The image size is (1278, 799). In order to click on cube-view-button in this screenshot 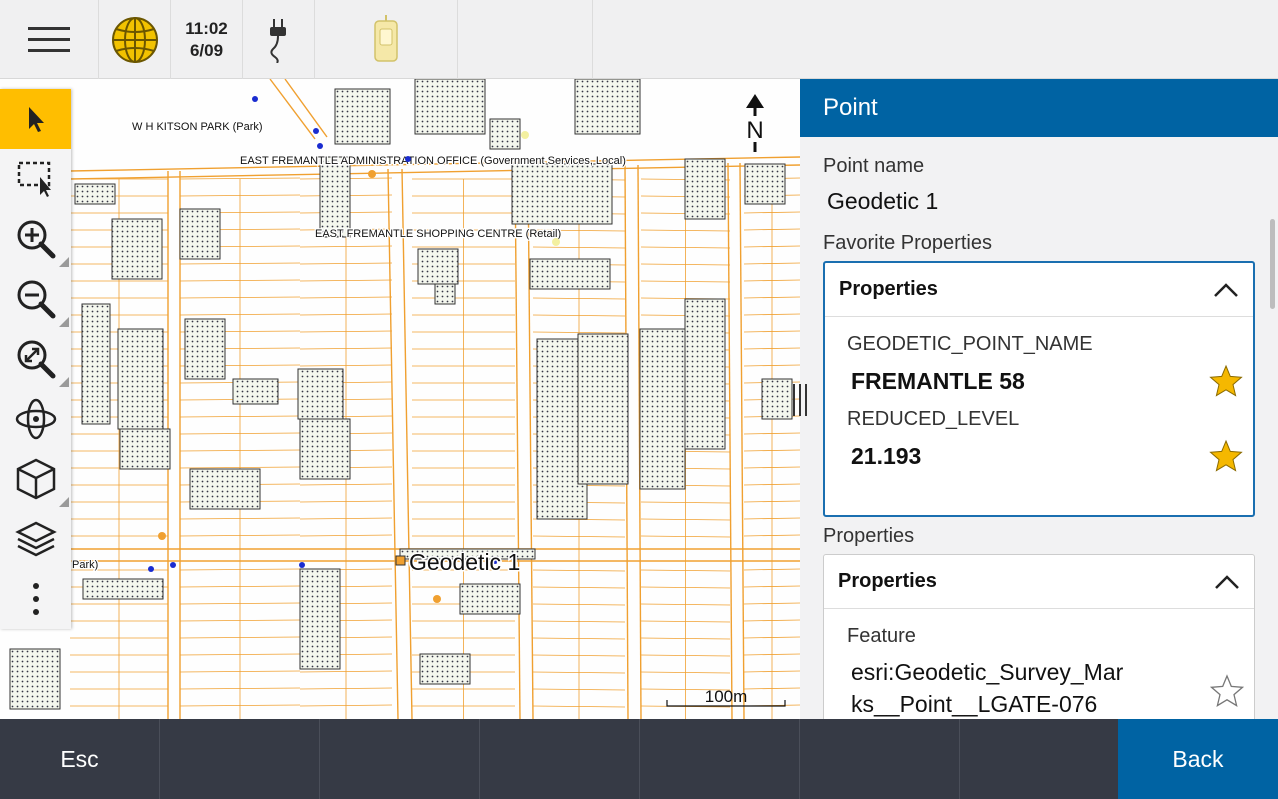, I will do `click(35, 479)`.